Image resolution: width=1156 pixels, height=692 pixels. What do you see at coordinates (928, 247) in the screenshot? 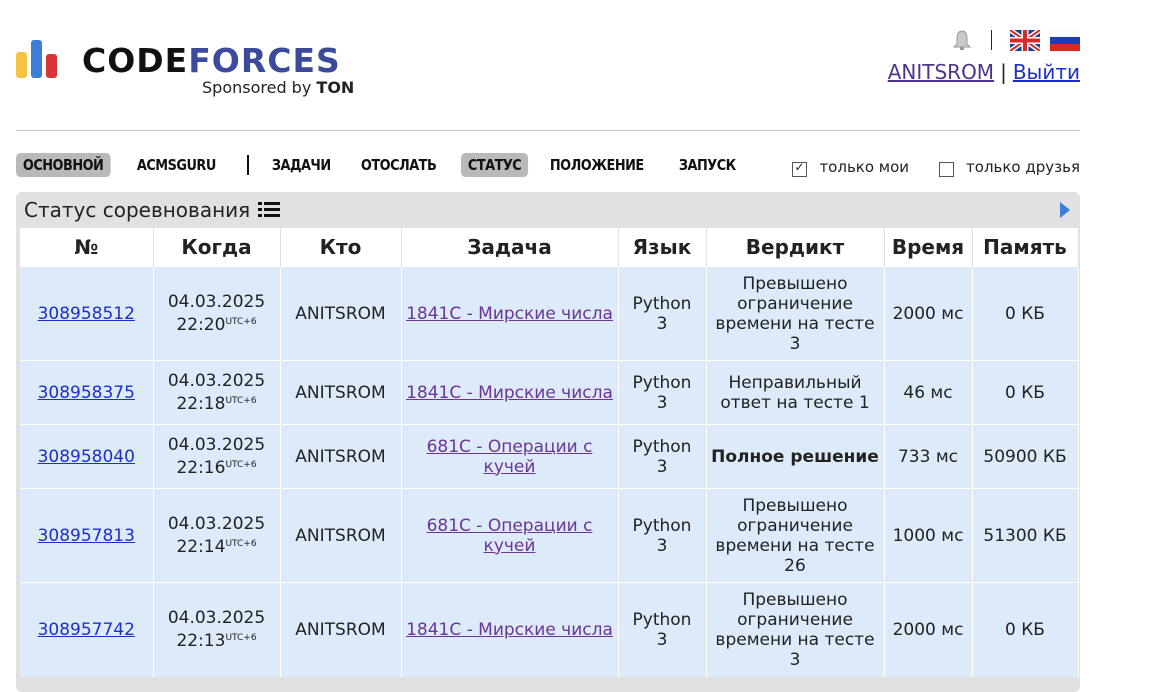
I see `col-time: Время` at bounding box center [928, 247].